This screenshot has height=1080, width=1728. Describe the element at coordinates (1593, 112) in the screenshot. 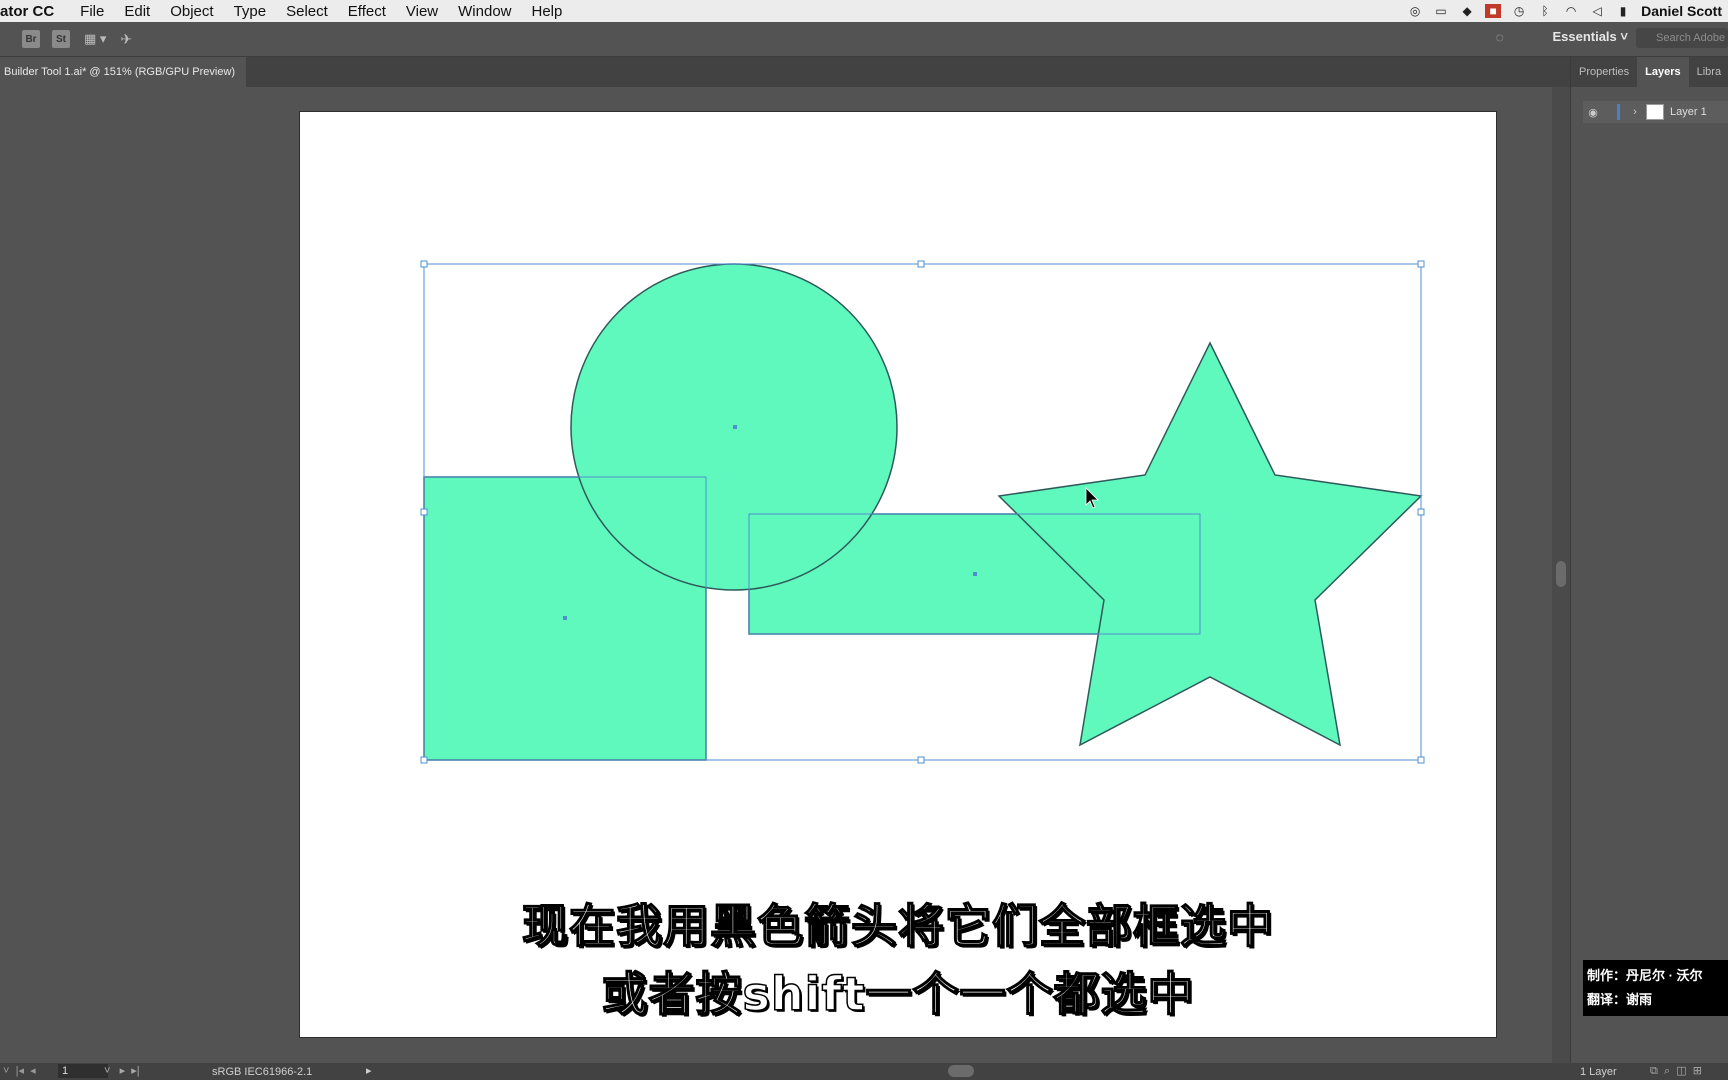

I see `eye-icon: ◉` at that location.